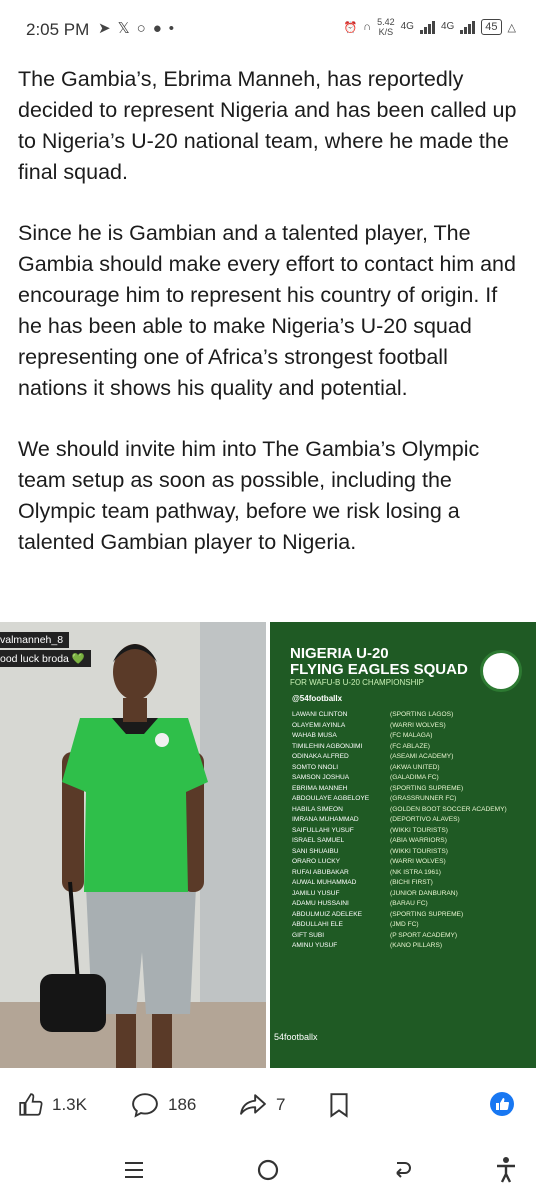 This screenshot has width=536, height=1200. Describe the element at coordinates (448, 809) in the screenshot. I see `player-club: (GOLDEN BOOT SOCCER ACADEMY)` at that location.